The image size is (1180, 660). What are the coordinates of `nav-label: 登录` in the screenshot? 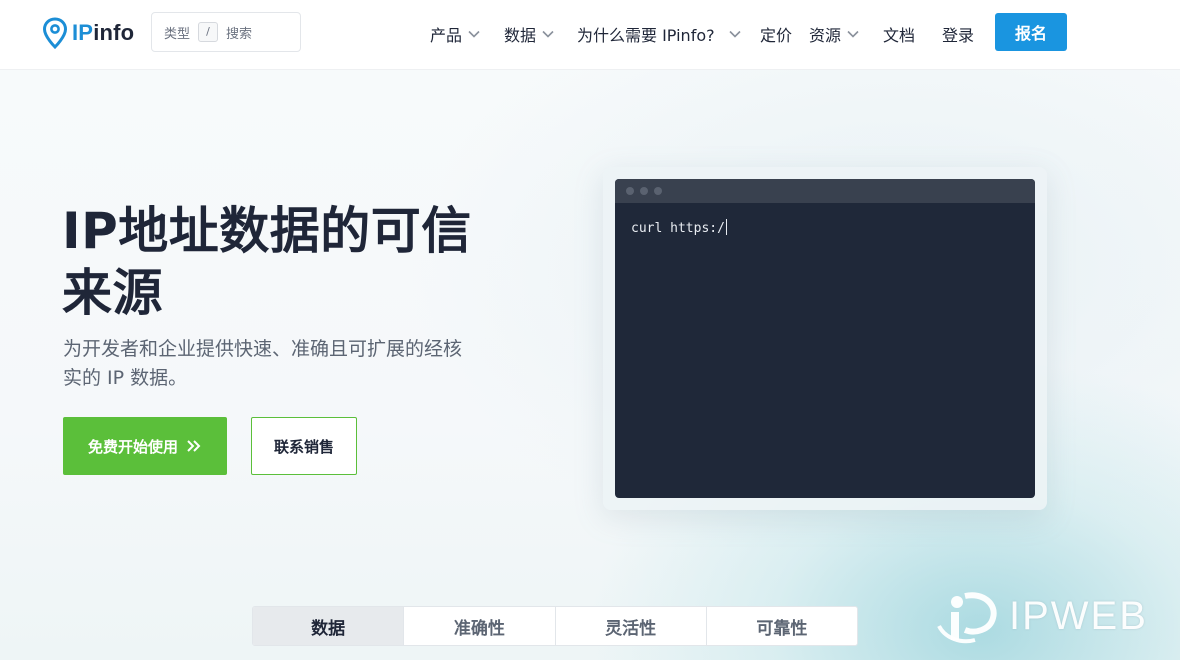 It's located at (958, 35).